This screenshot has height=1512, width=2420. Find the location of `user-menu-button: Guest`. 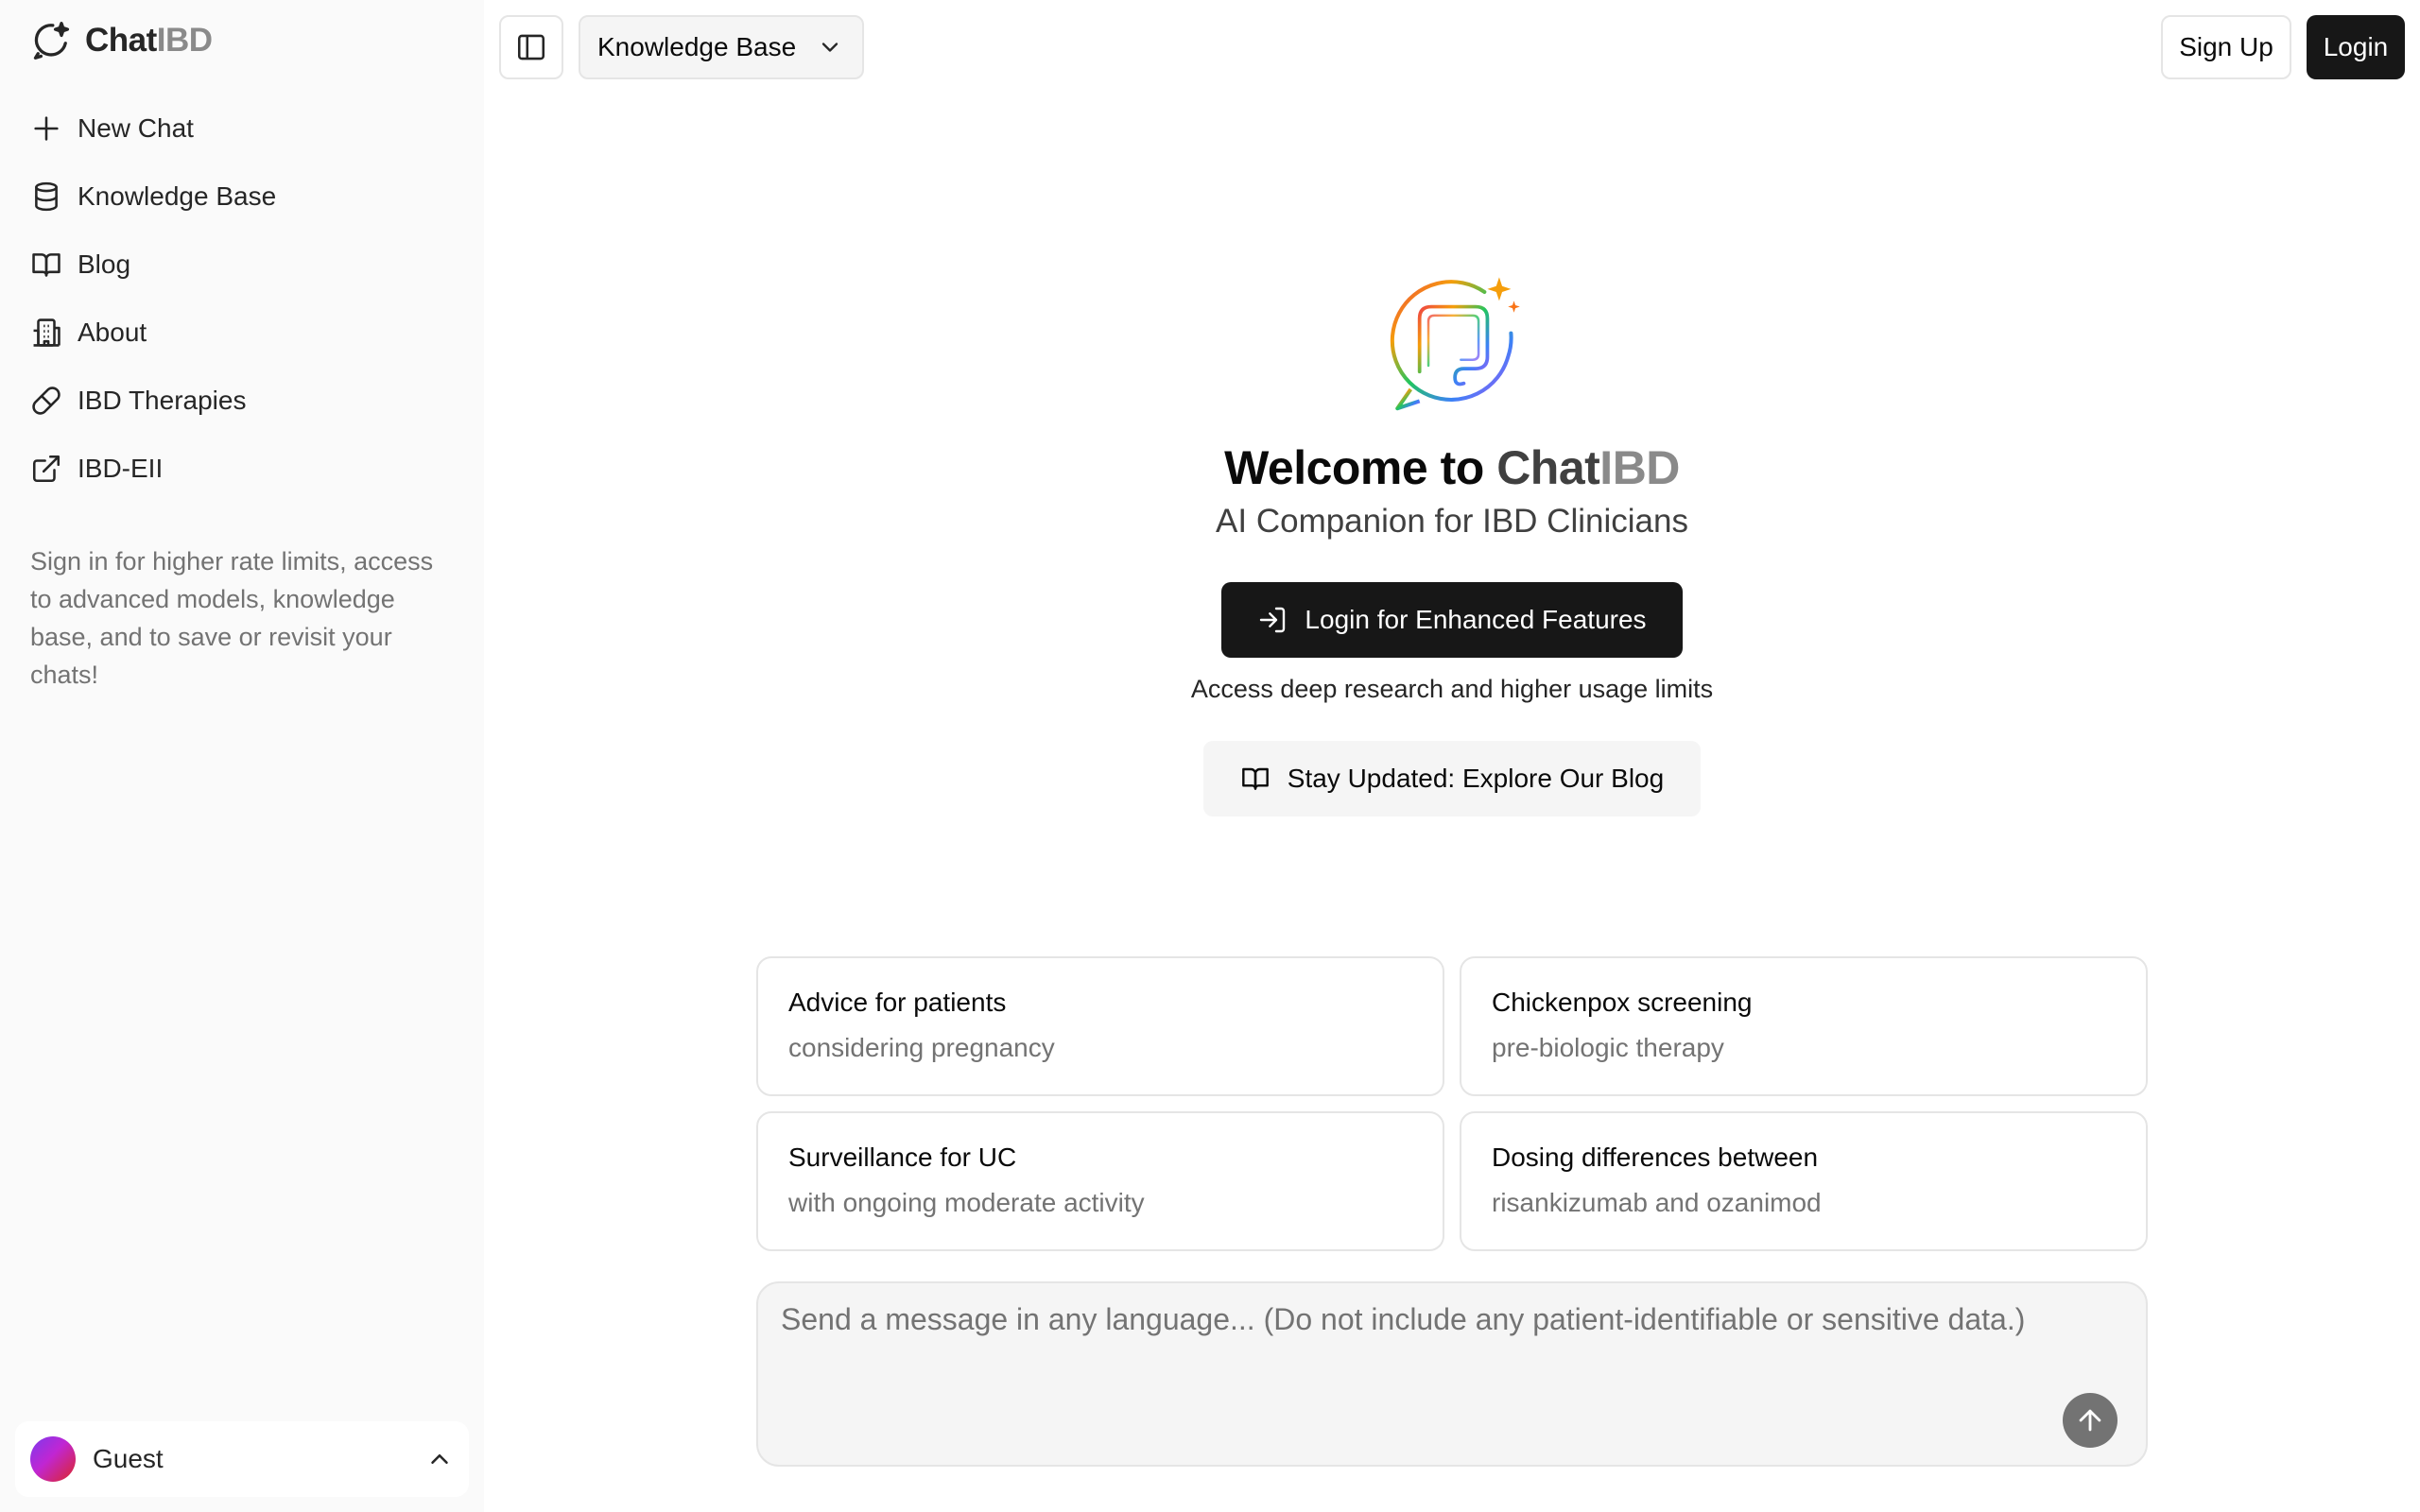

user-menu-button: Guest is located at coordinates (242, 1459).